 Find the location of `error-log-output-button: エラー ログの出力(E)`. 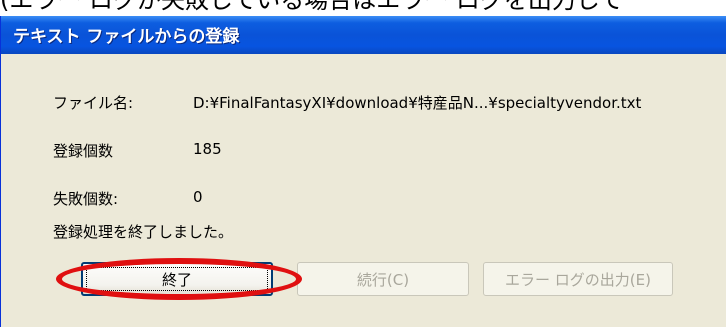

error-log-output-button: エラー ログの出力(E) is located at coordinates (578, 279).